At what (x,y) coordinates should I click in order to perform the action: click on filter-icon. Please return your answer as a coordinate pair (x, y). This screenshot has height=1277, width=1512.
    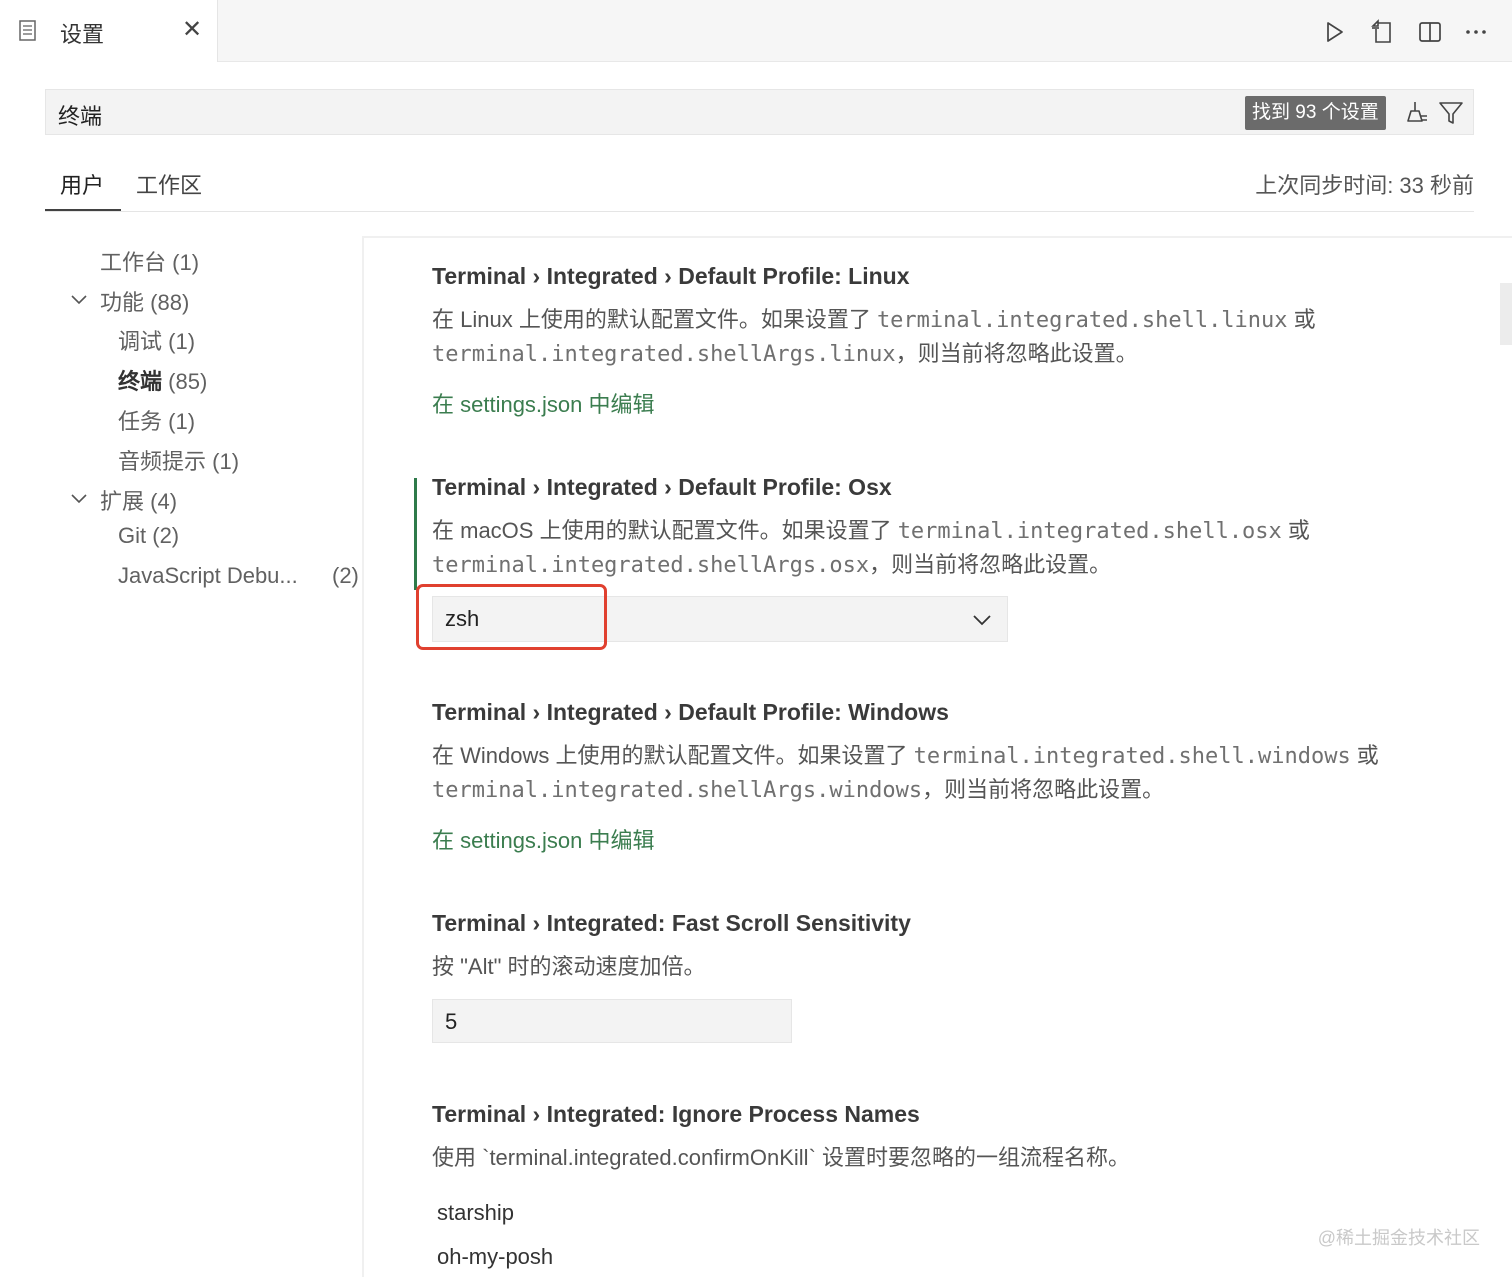
    Looking at the image, I should click on (1451, 113).